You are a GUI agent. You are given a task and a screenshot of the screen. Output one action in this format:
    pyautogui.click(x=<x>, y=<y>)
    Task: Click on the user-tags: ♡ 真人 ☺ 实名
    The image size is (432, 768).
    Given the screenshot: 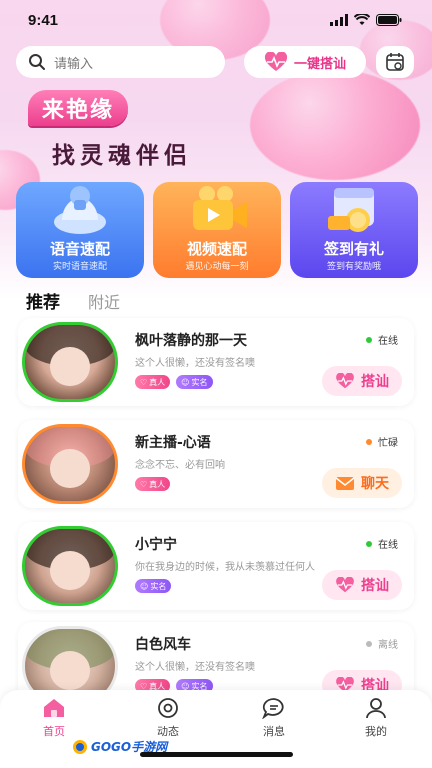 What is the action you would take?
    pyautogui.click(x=174, y=382)
    